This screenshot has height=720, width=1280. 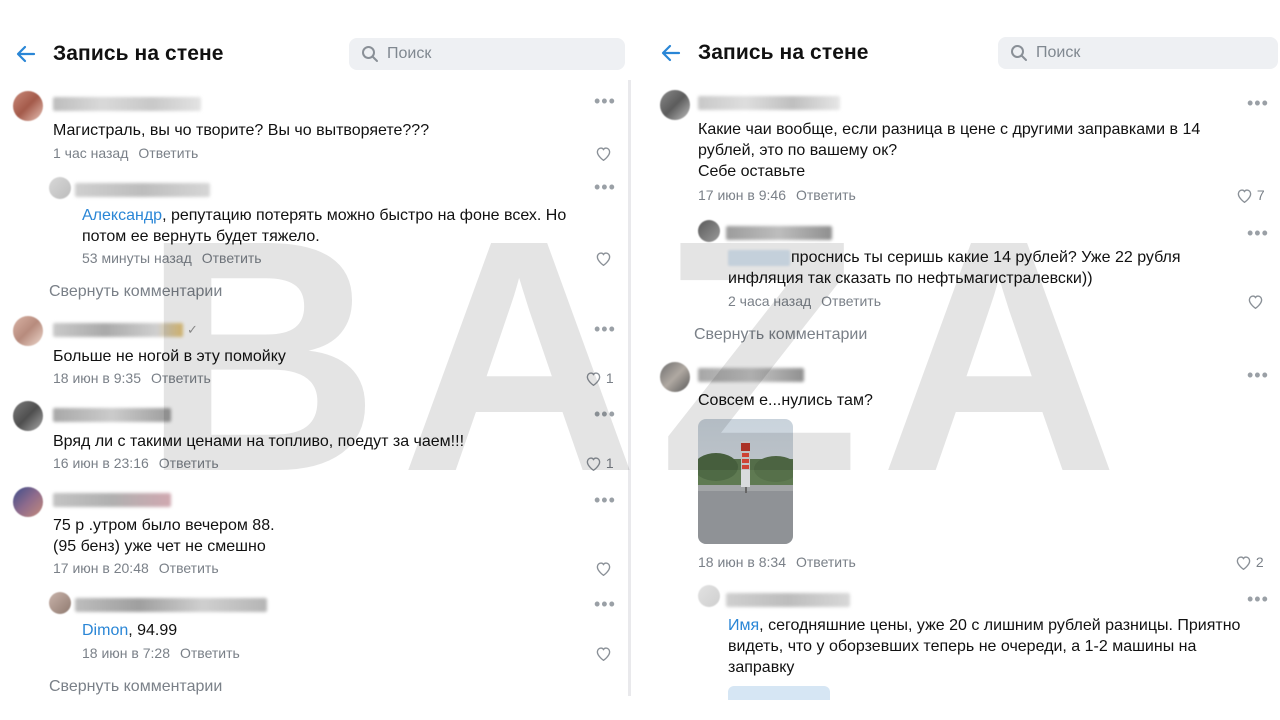 I want to click on comment-time: 18 июн в 9:35, so click(x=97, y=378).